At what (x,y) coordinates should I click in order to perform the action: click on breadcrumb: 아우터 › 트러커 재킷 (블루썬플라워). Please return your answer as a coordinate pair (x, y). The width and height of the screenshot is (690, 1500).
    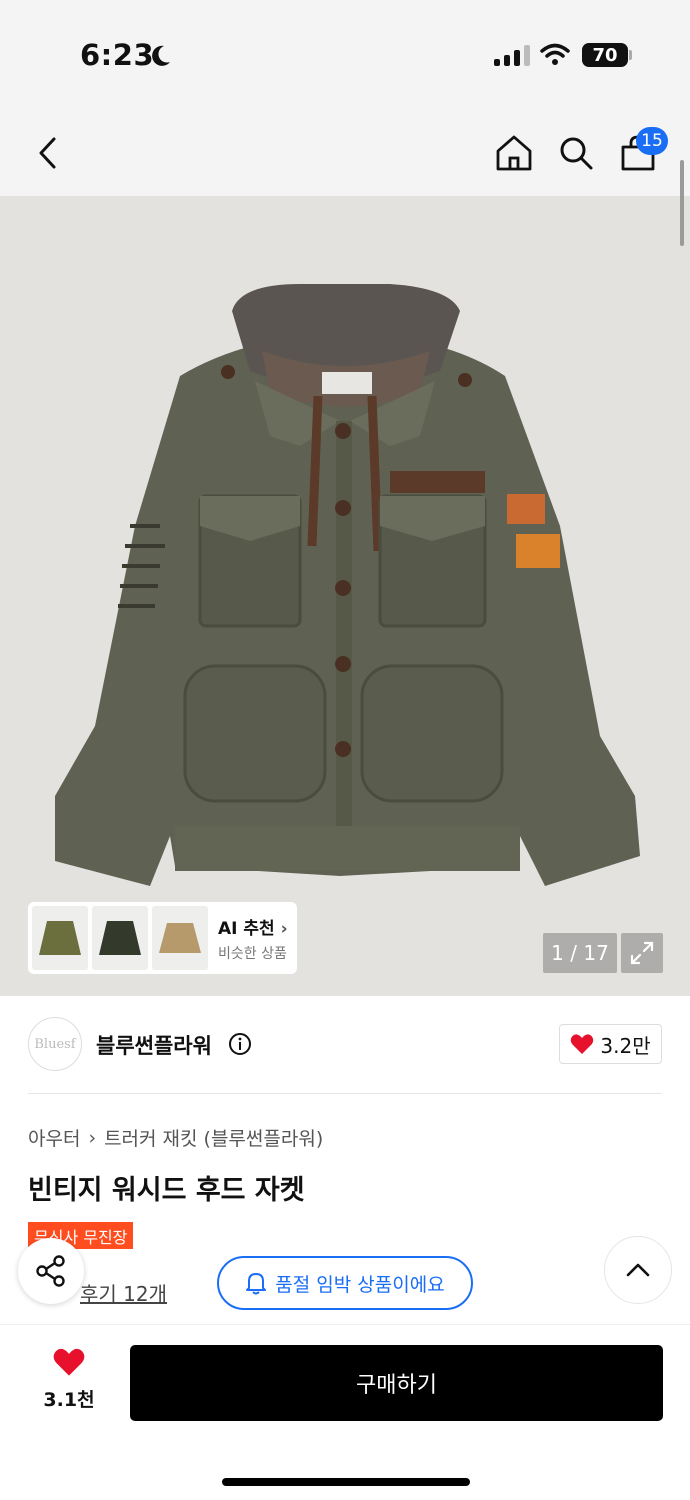
    Looking at the image, I should click on (175, 1137).